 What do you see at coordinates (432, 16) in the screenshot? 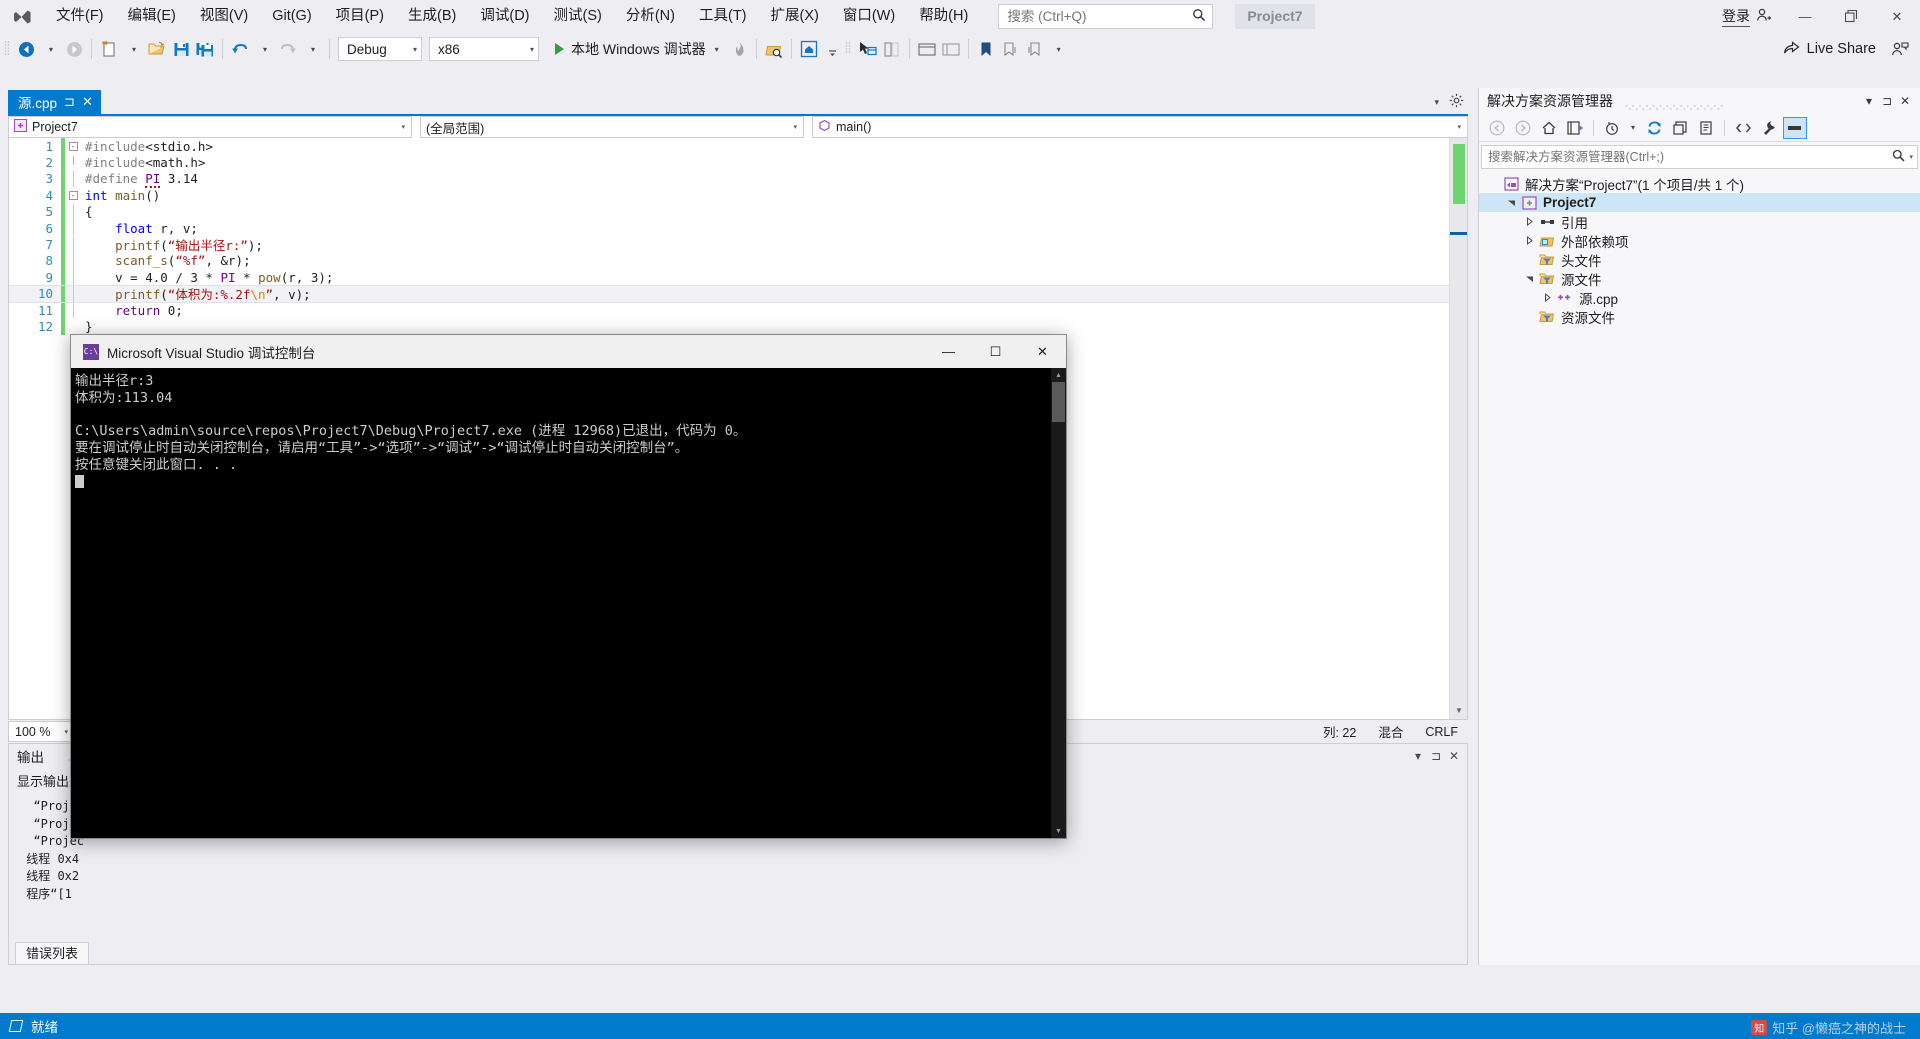
I see `menu-build: 生成(B)` at bounding box center [432, 16].